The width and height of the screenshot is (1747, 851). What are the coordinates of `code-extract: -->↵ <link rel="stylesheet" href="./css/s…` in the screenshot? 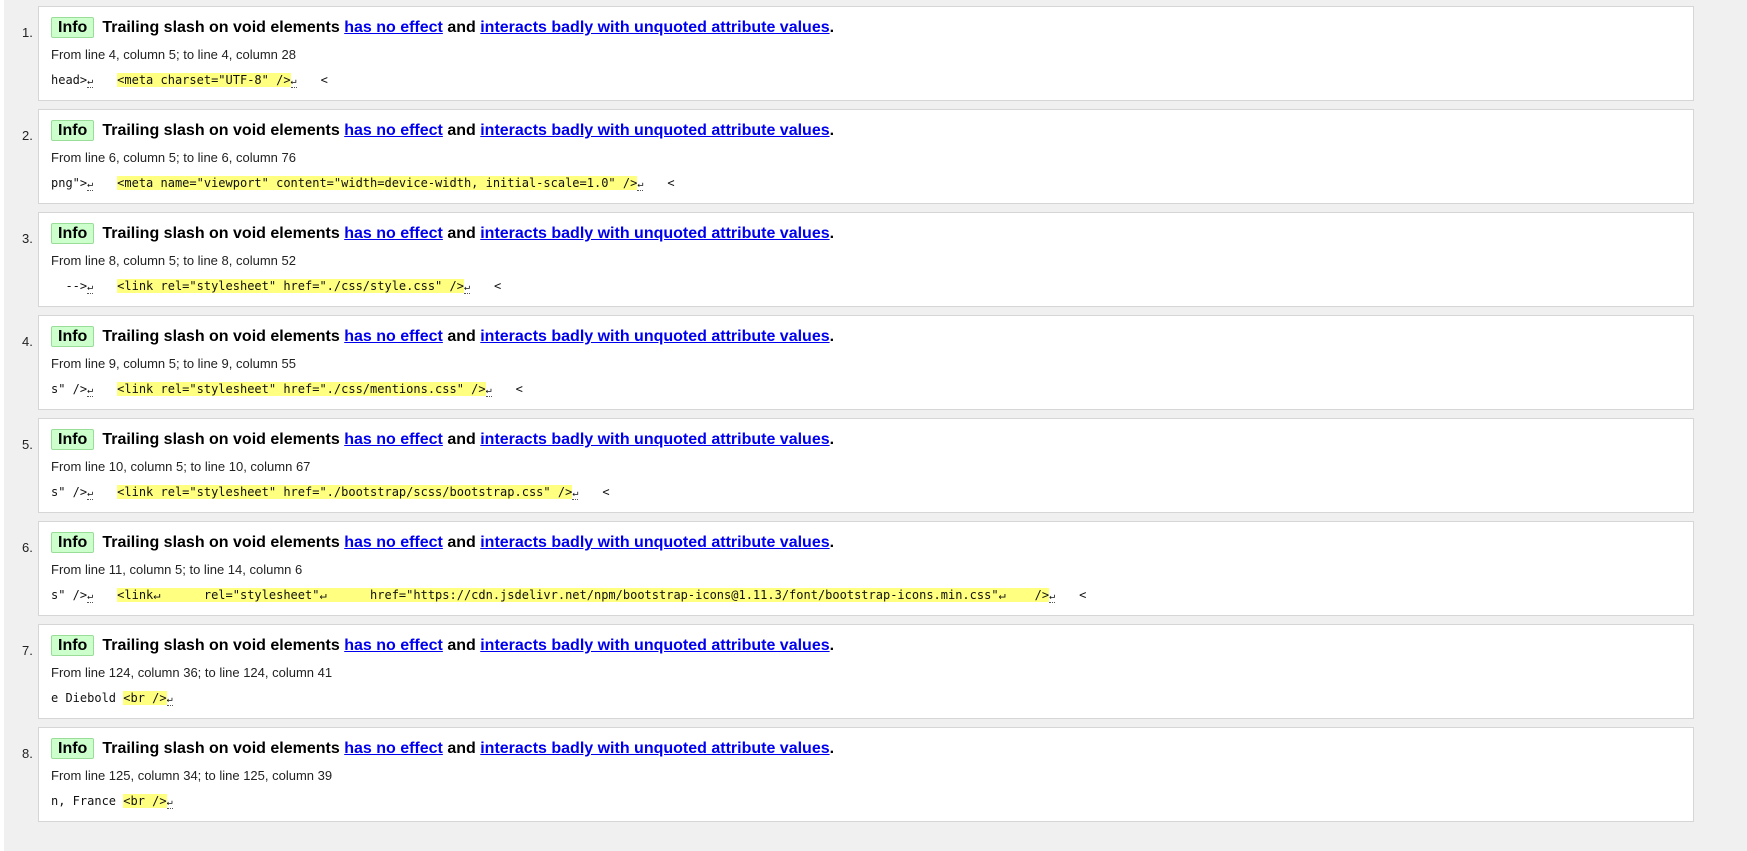 It's located at (276, 286).